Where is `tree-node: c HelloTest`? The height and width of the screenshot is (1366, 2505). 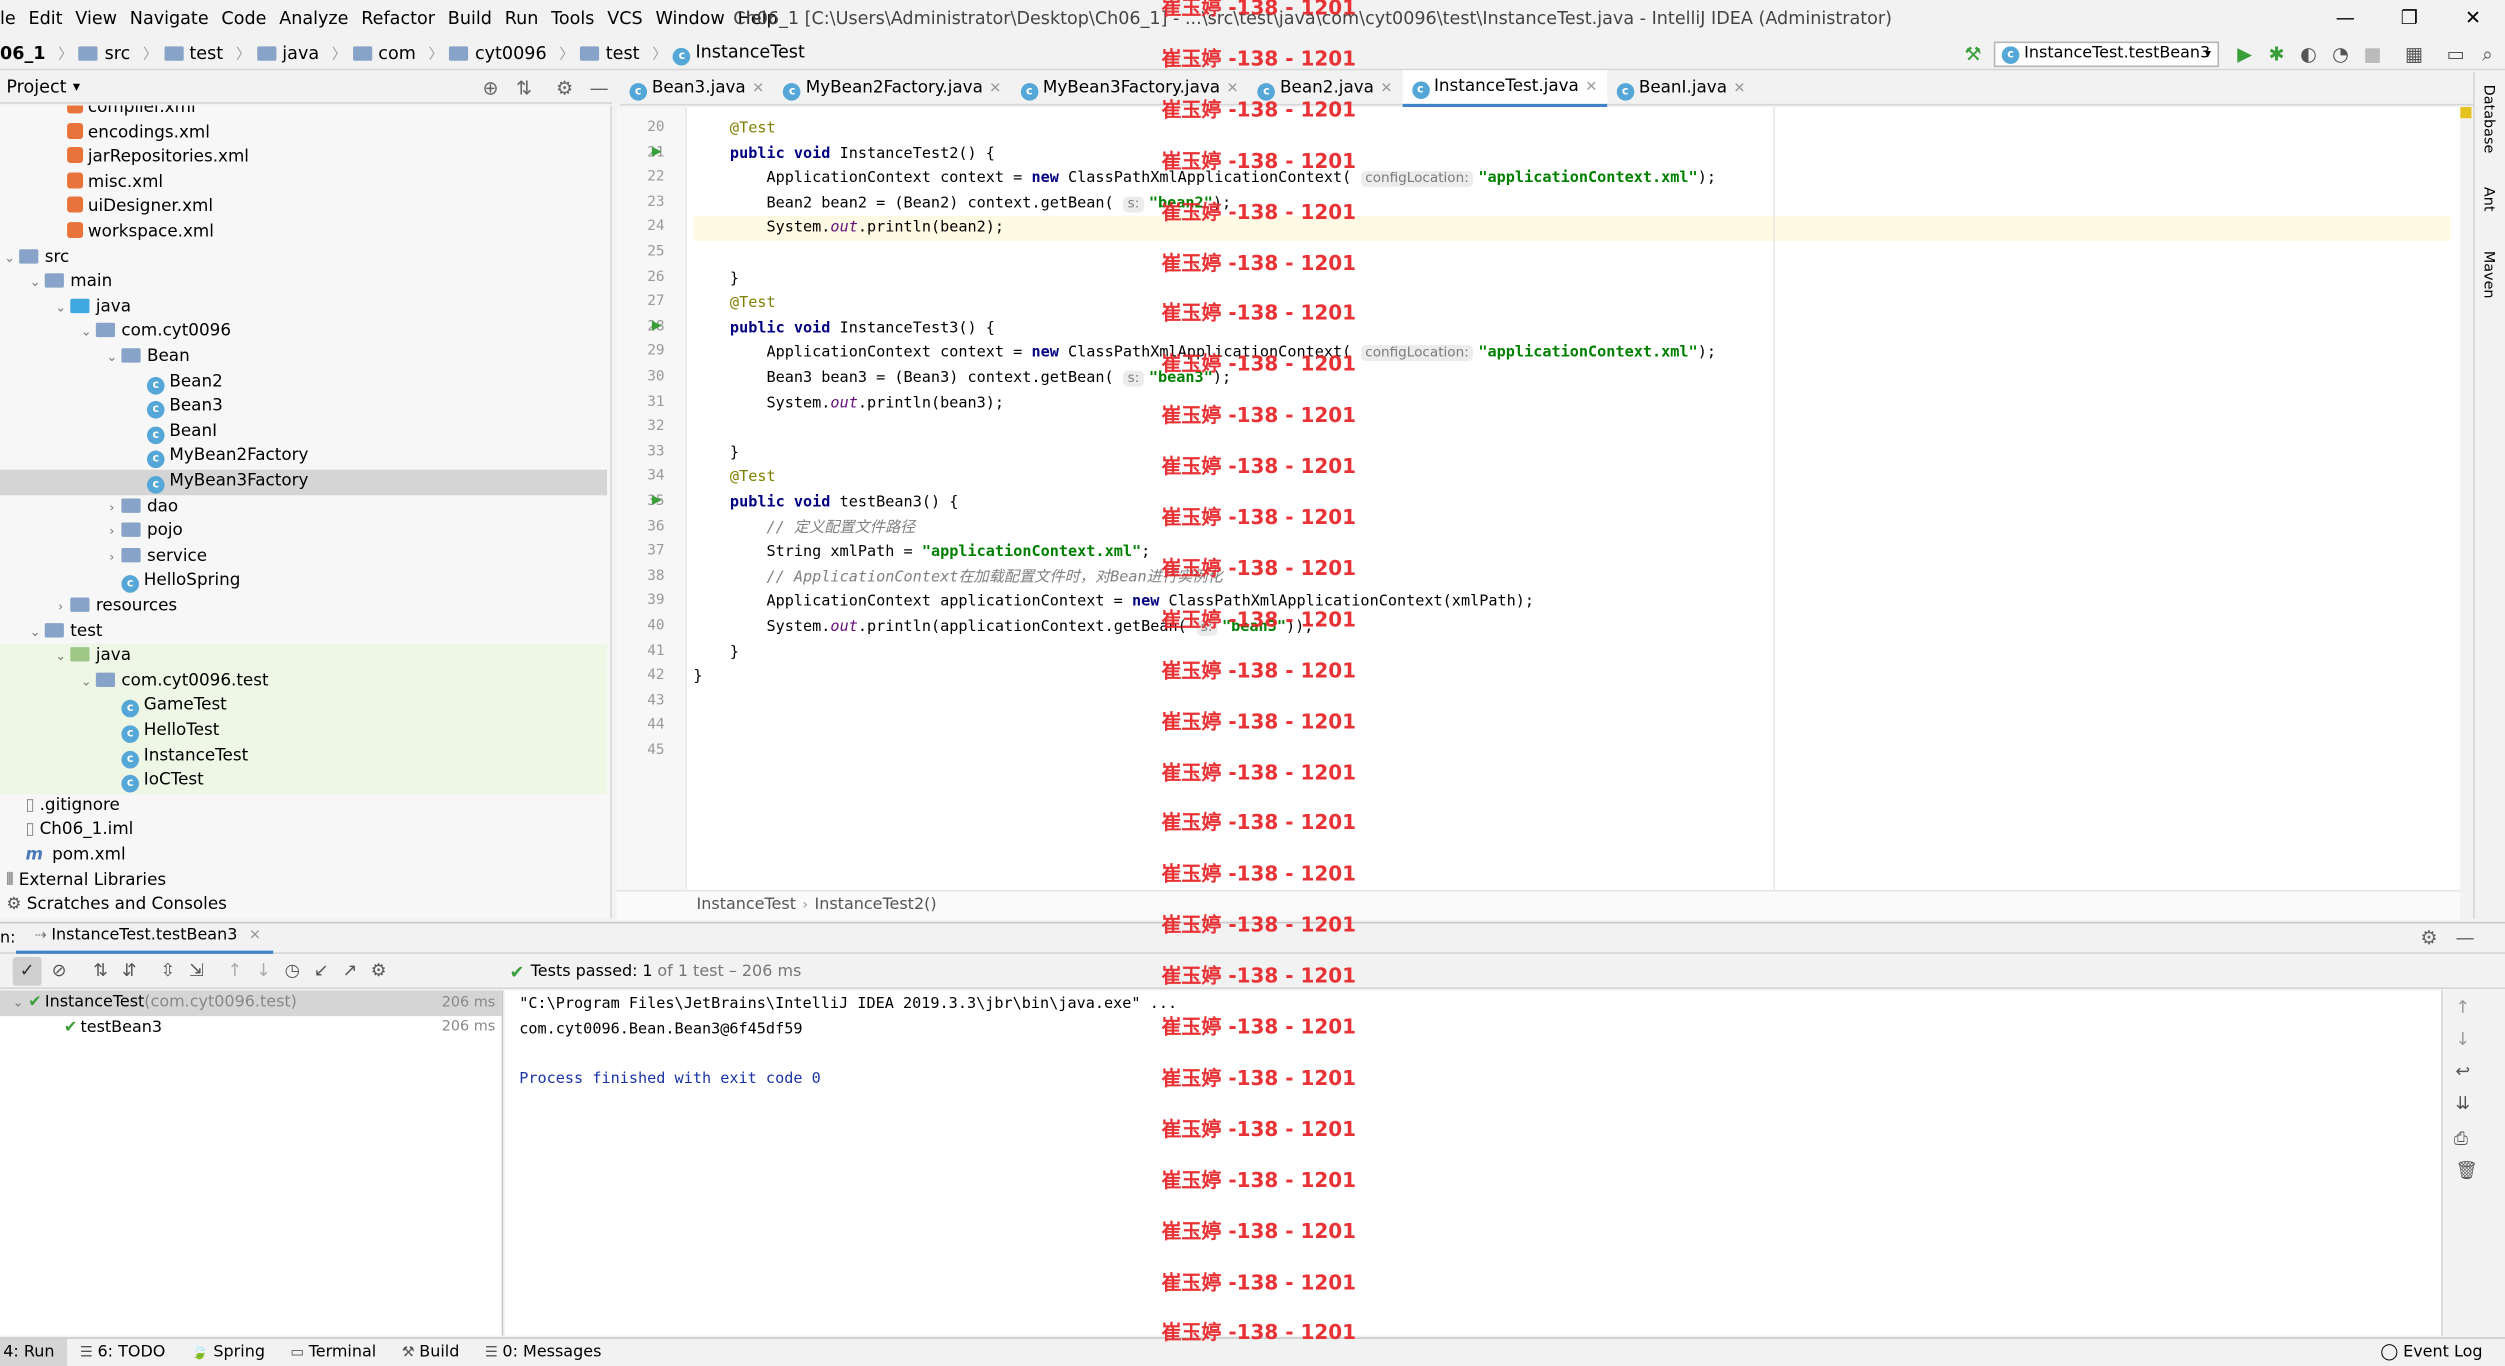 tree-node: c HelloTest is located at coordinates (304, 731).